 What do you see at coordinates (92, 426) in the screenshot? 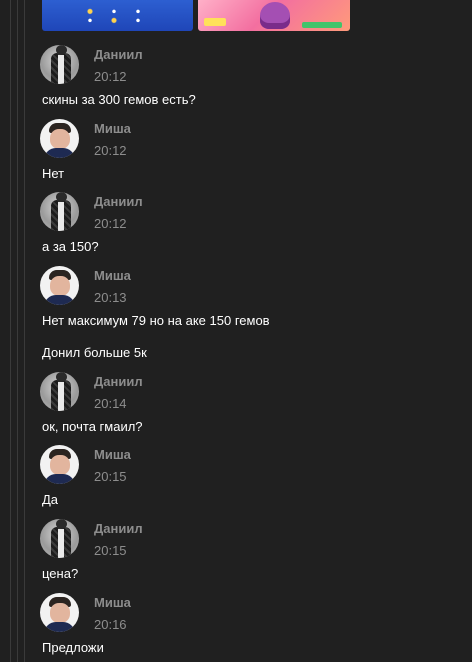
I see `message-text: ок, почта гмаил?` at bounding box center [92, 426].